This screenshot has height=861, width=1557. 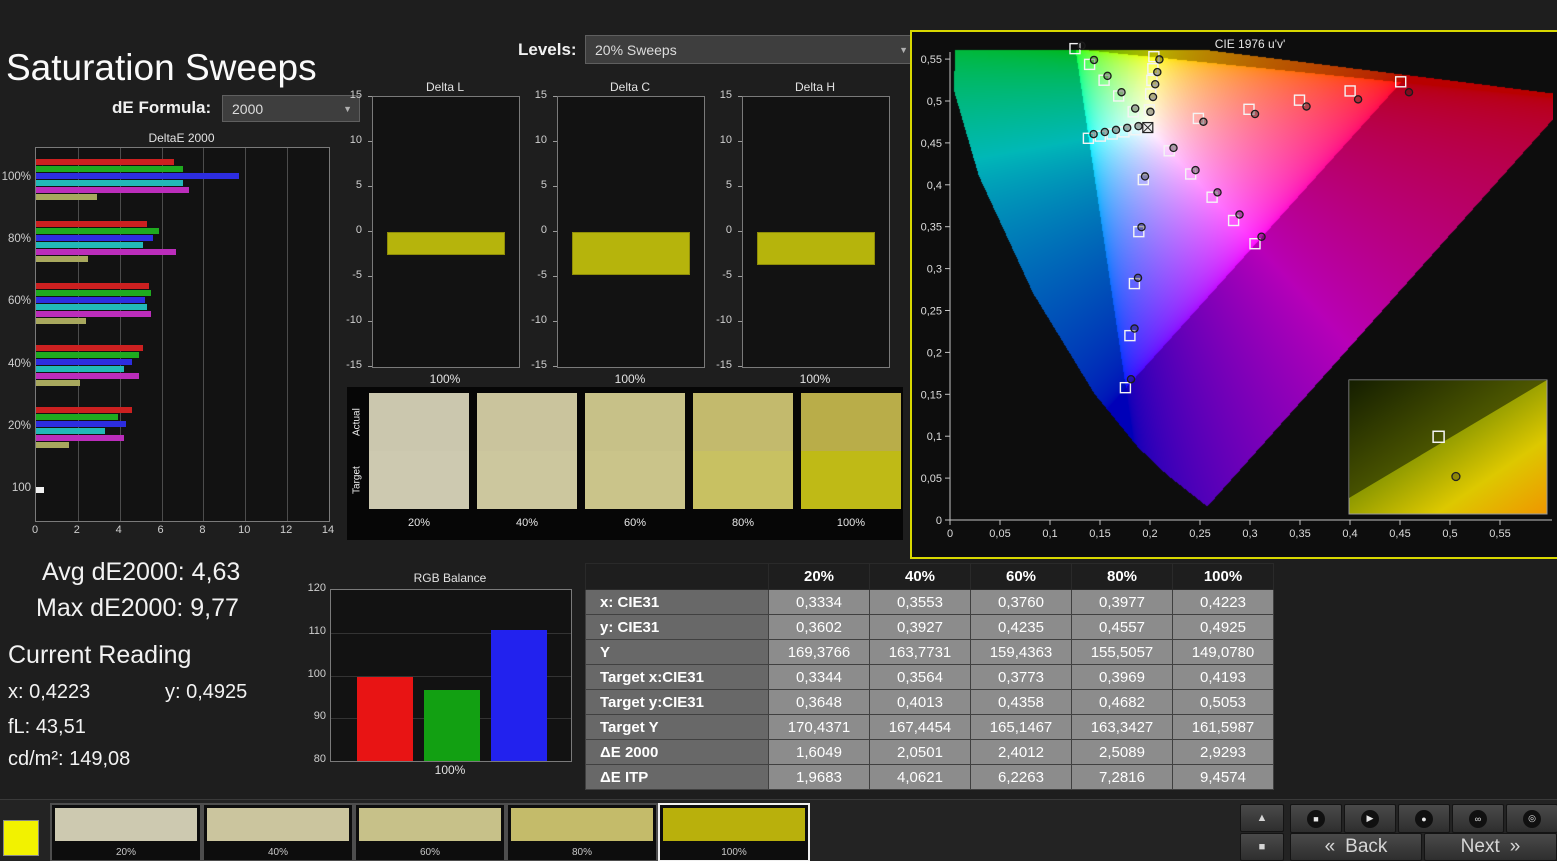 What do you see at coordinates (819, 677) in the screenshot?
I see `value-cell: 0,3344` at bounding box center [819, 677].